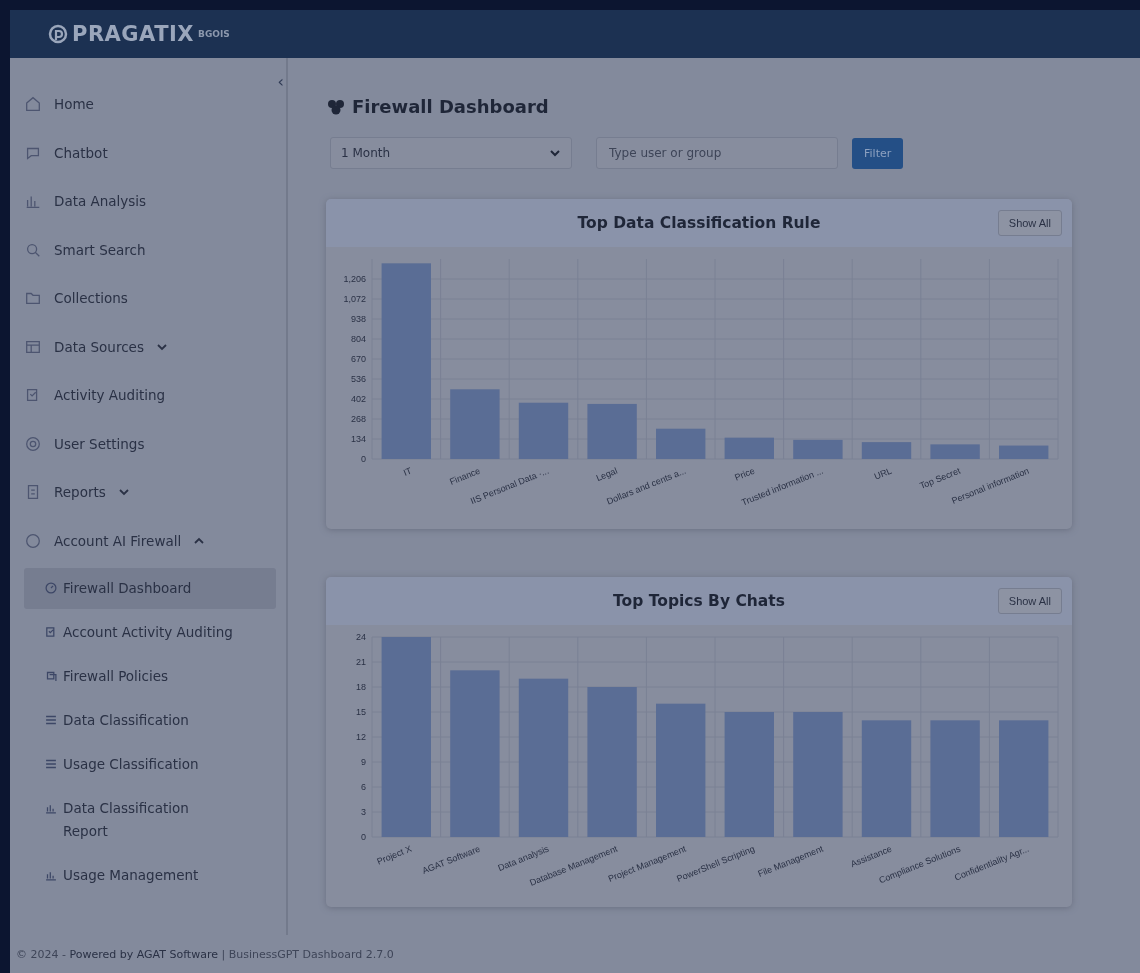 The height and width of the screenshot is (973, 1140). What do you see at coordinates (451, 153) in the screenshot?
I see `period-dropdown: 1 Month` at bounding box center [451, 153].